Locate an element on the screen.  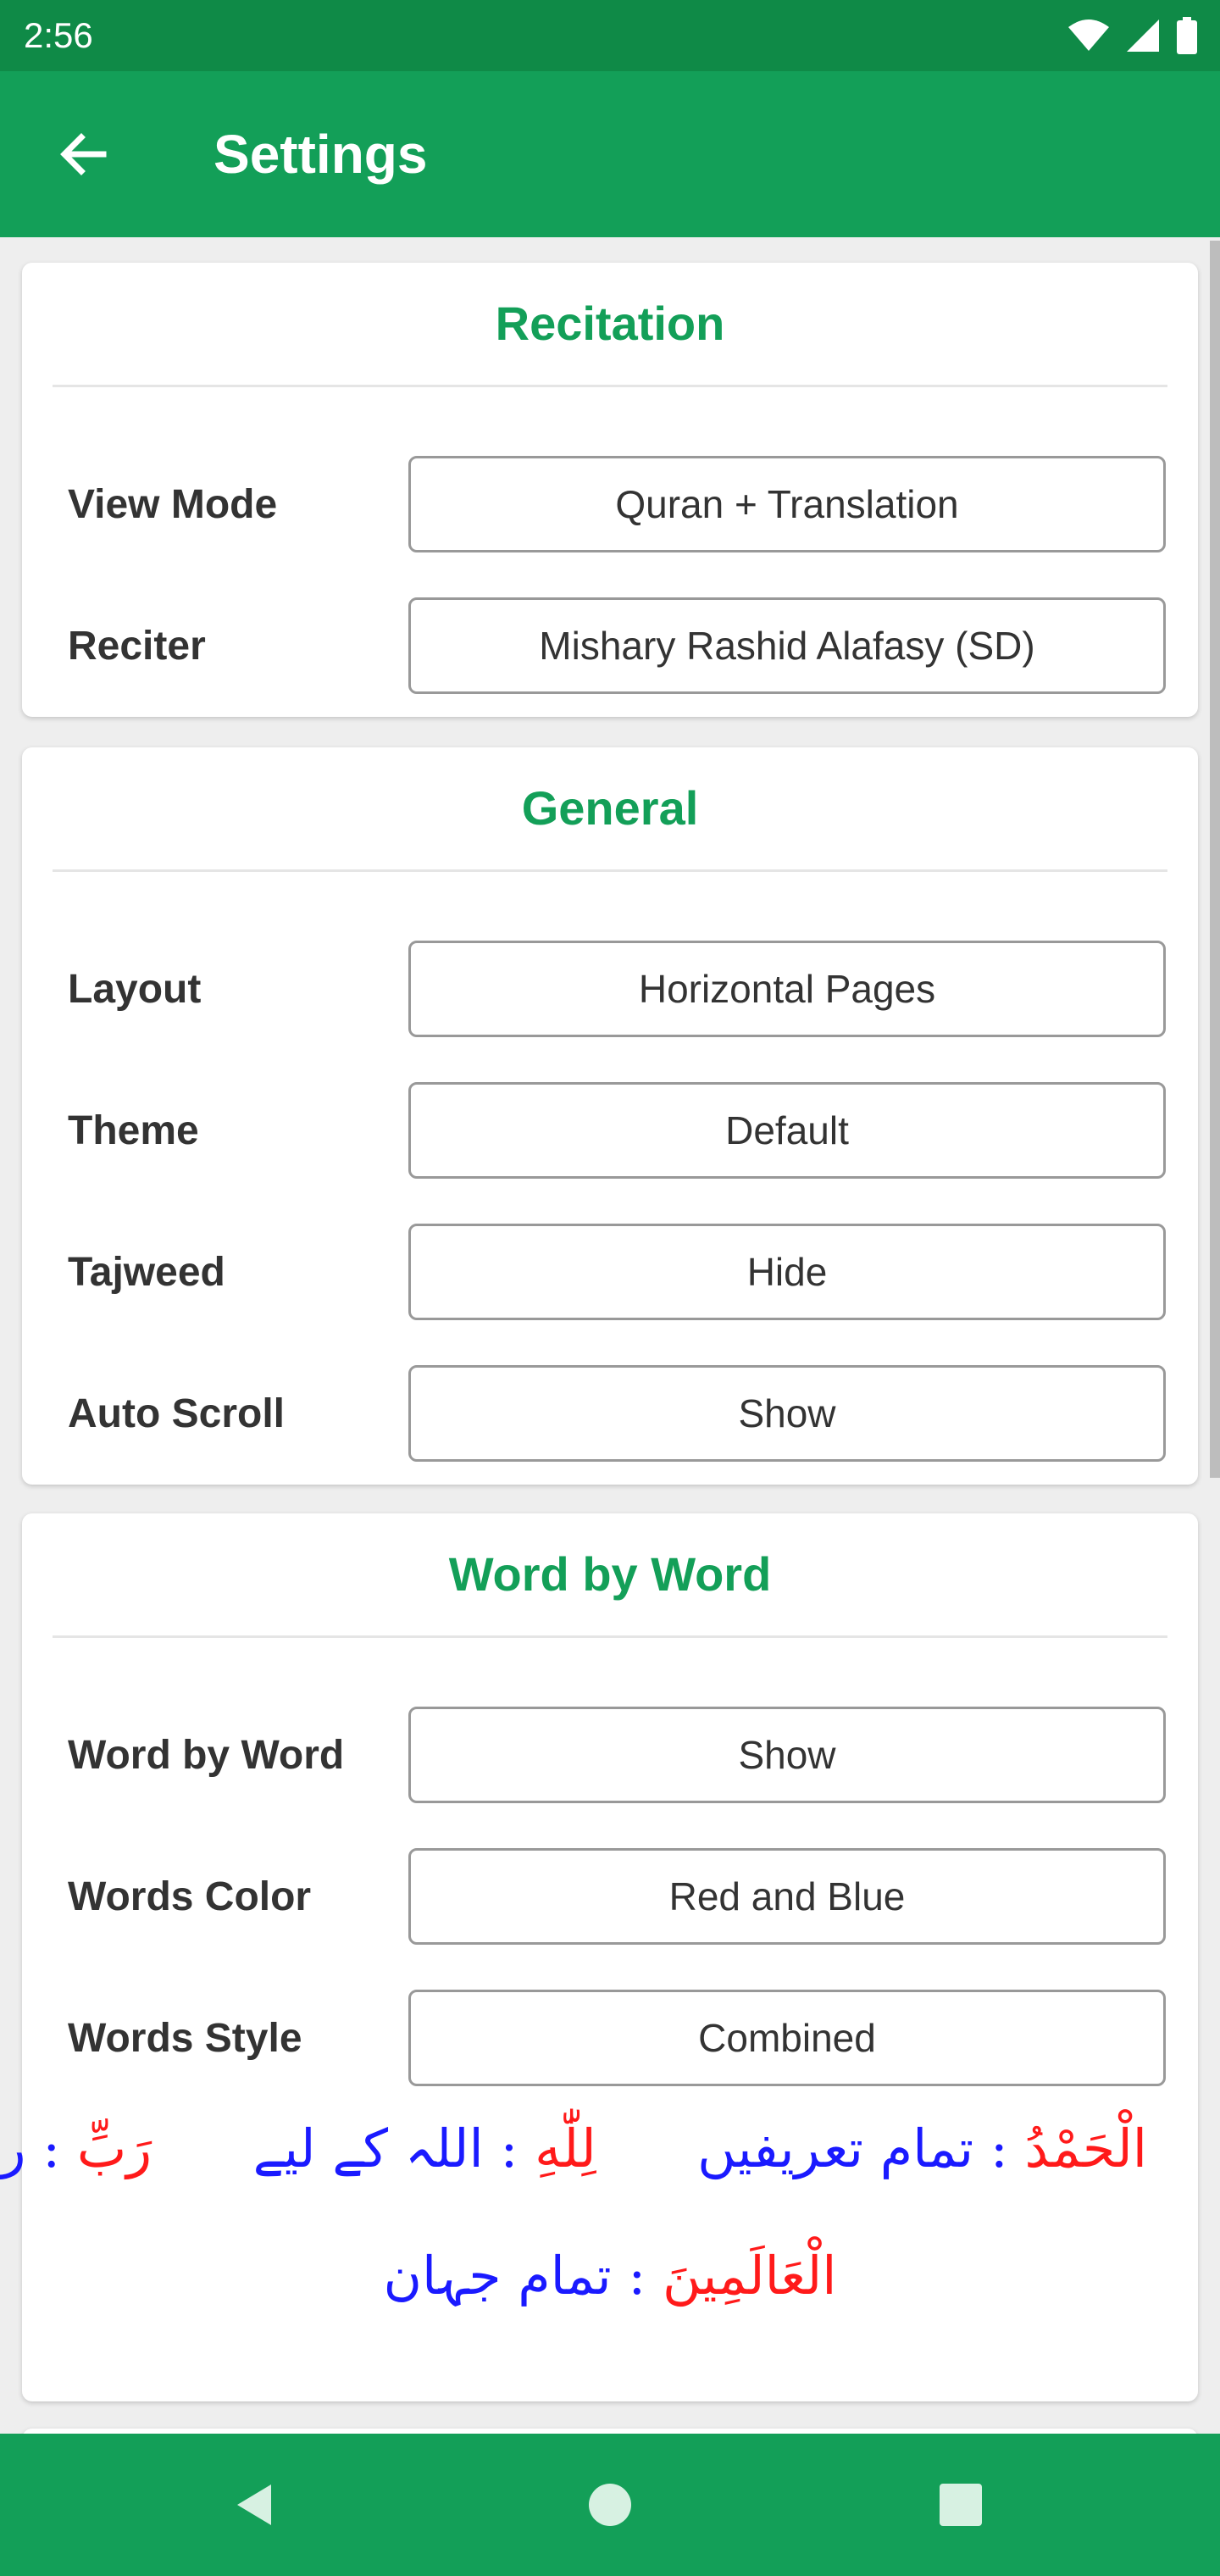
section-title-word-by-word: Word by Word is located at coordinates (610, 1575).